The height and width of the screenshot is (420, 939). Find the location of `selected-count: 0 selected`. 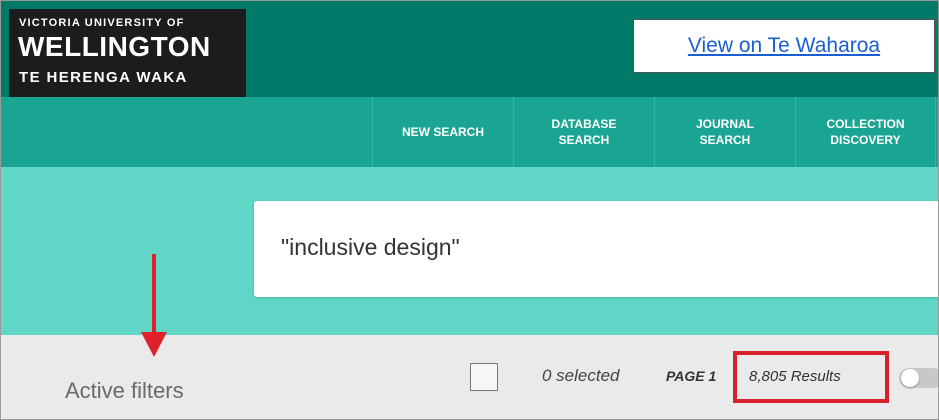

selected-count: 0 selected is located at coordinates (581, 375).